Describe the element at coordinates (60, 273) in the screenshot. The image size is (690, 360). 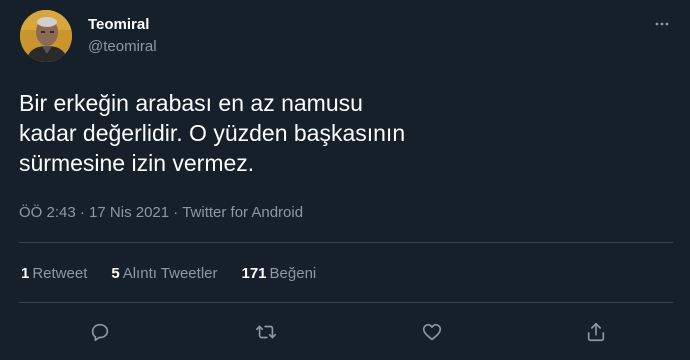
I see `stat-label: Retweet` at that location.